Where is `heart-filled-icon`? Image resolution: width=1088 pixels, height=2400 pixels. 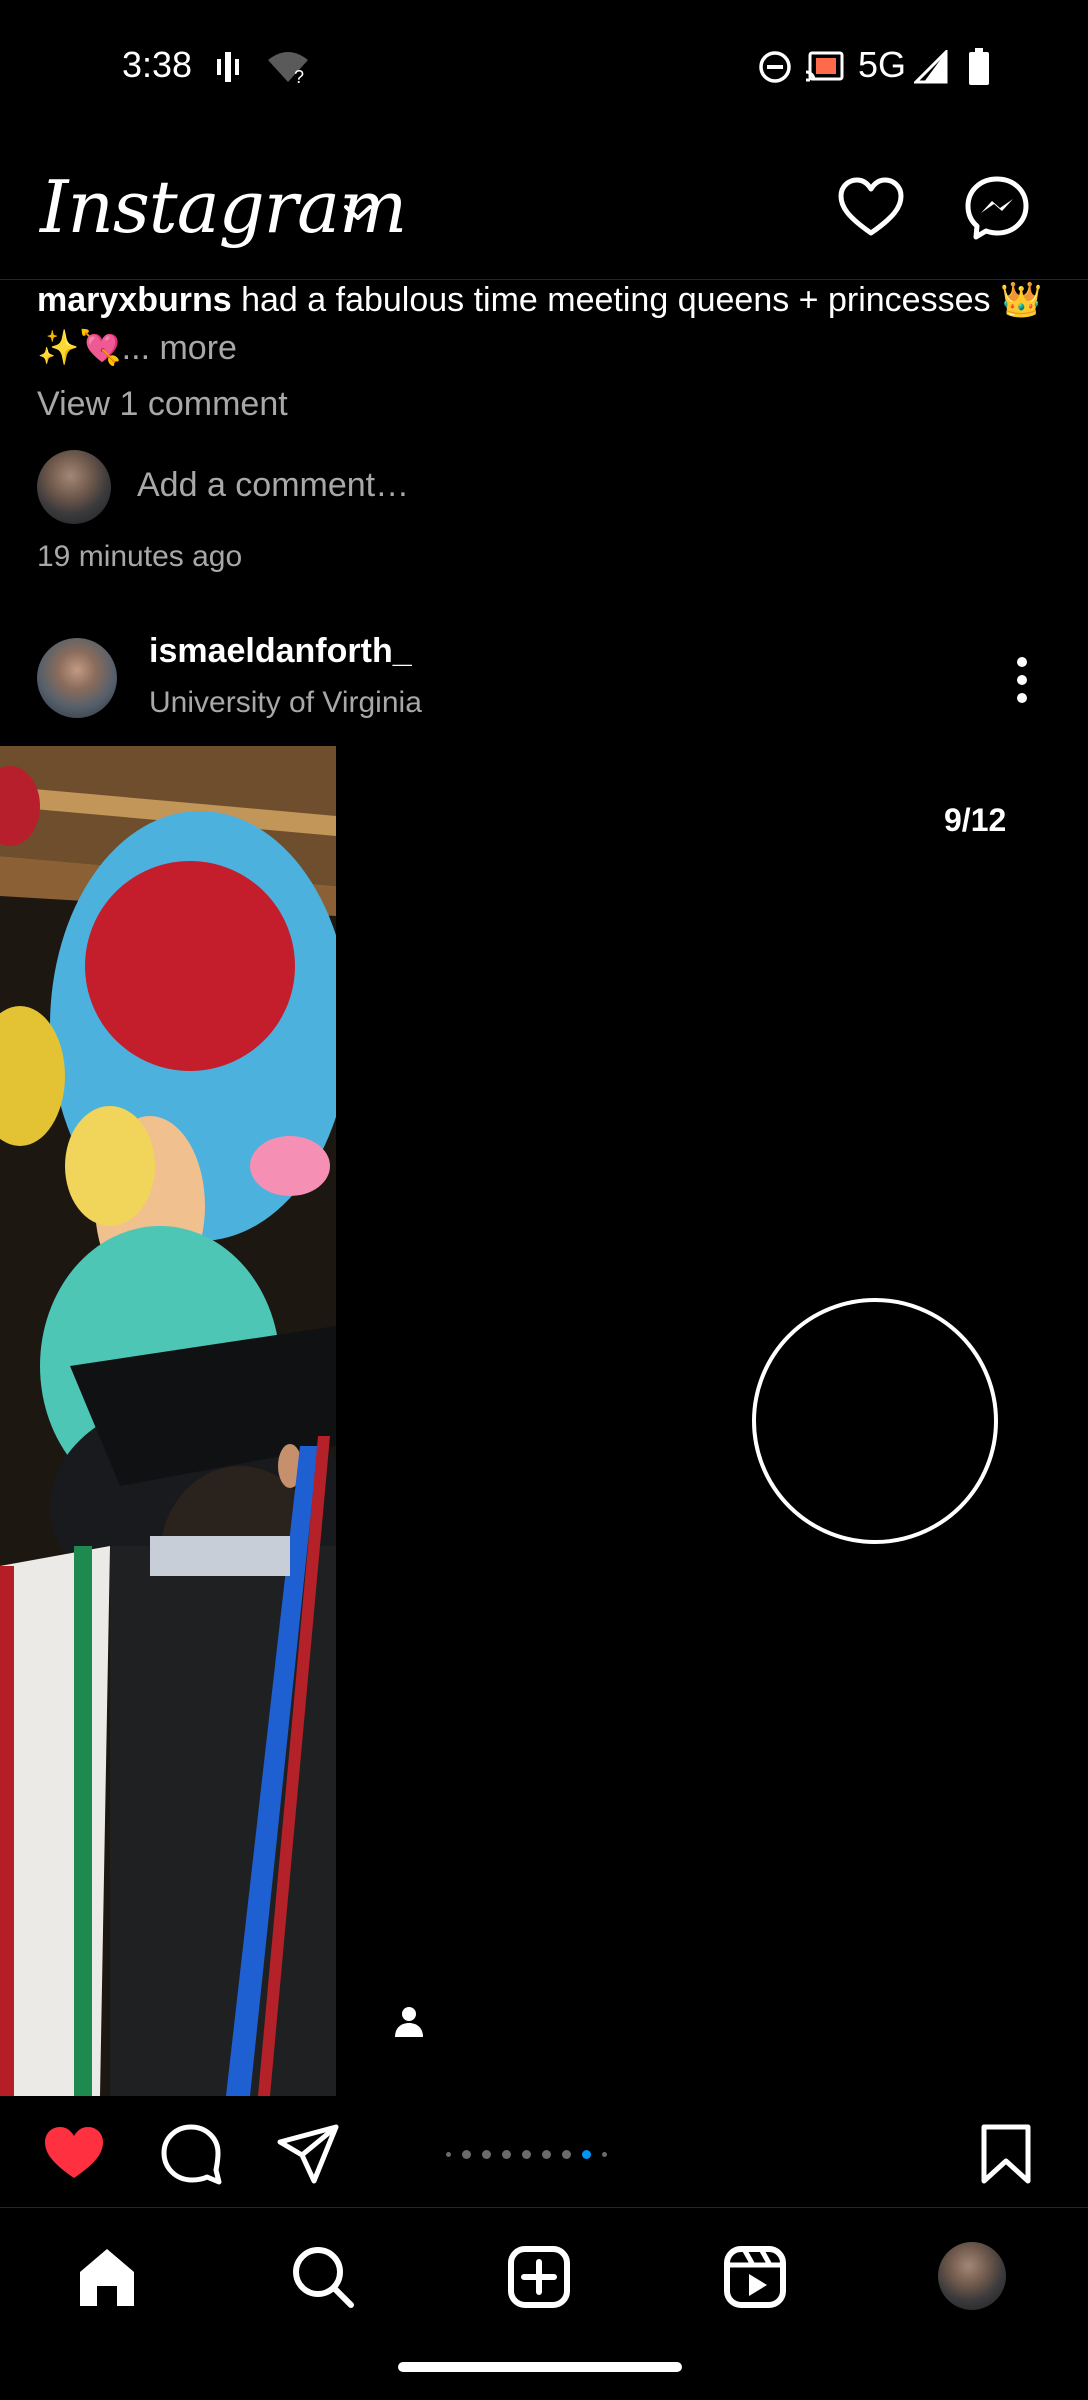
heart-filled-icon is located at coordinates (74, 2154).